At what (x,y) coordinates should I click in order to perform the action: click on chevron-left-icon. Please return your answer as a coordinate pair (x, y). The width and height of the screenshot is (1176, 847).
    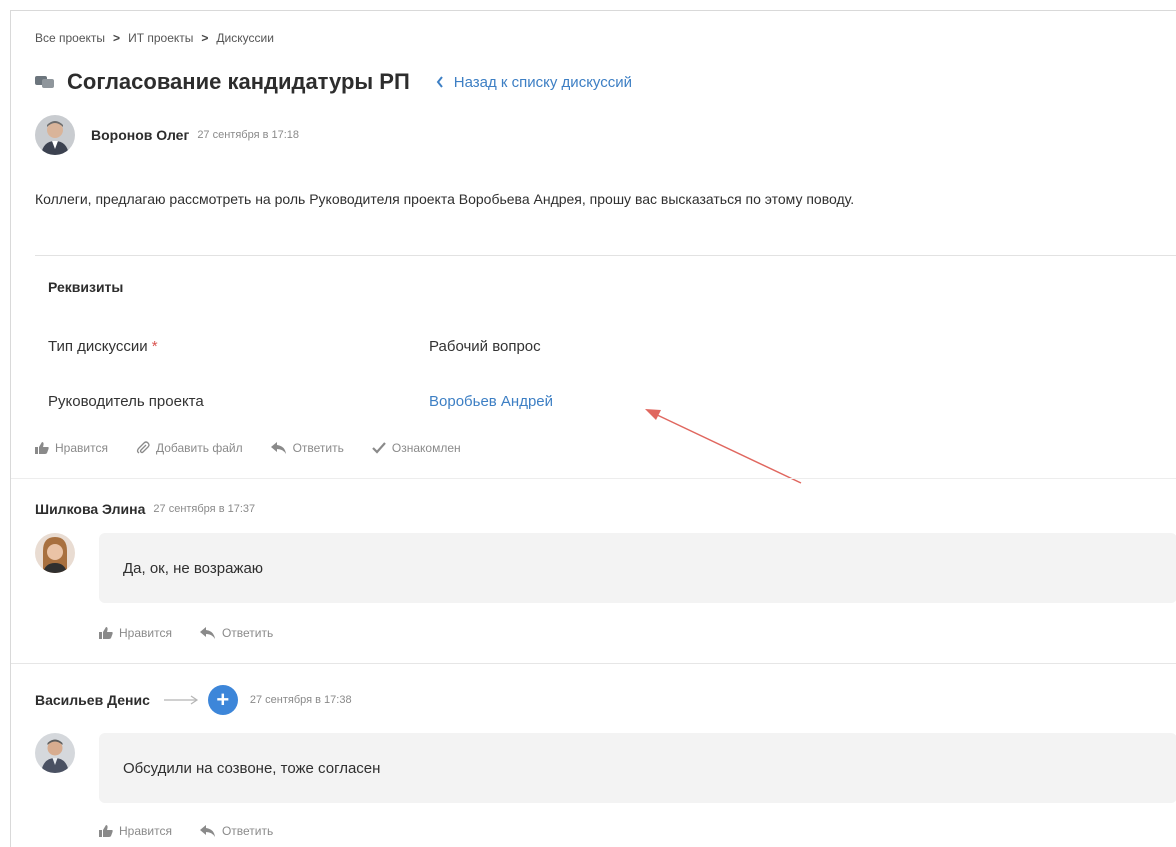
    Looking at the image, I should click on (439, 82).